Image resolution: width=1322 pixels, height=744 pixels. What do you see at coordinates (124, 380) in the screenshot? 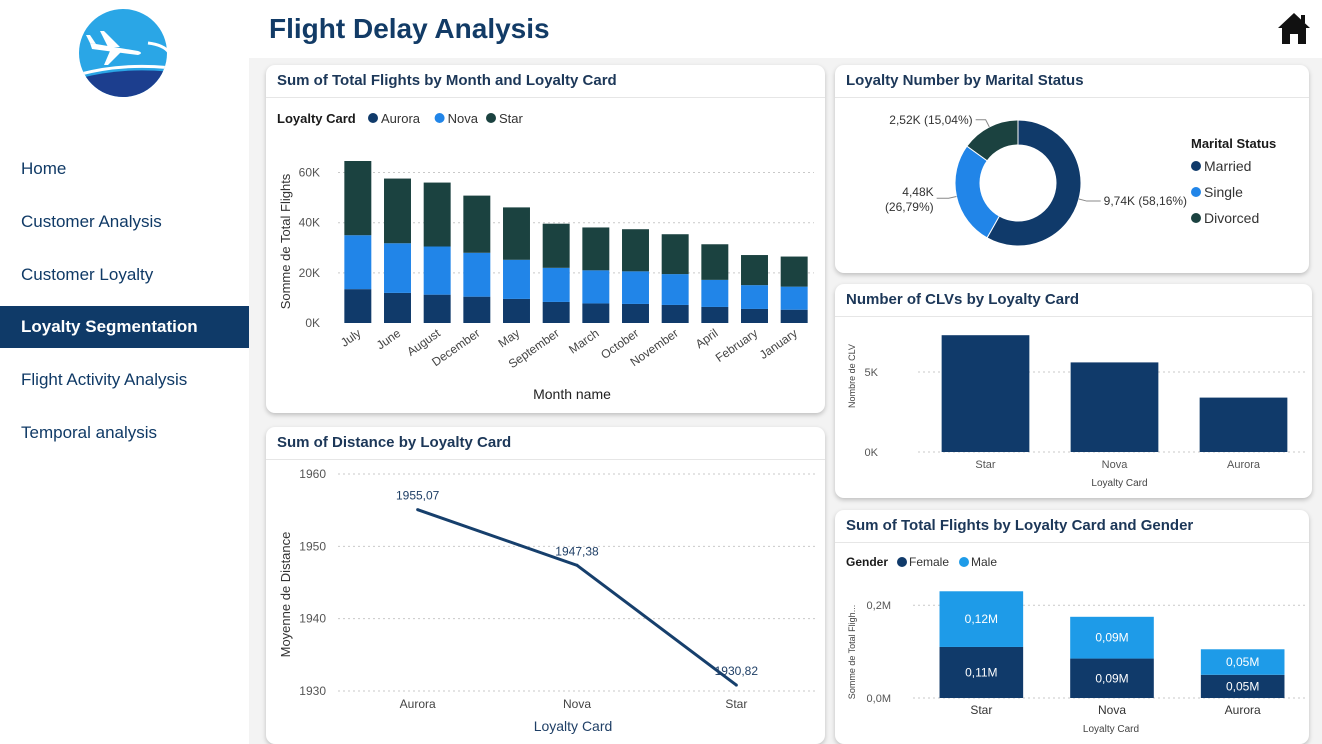
I see `sidebar-item-flight-activity-analysis: Flight Activity Analysis` at bounding box center [124, 380].